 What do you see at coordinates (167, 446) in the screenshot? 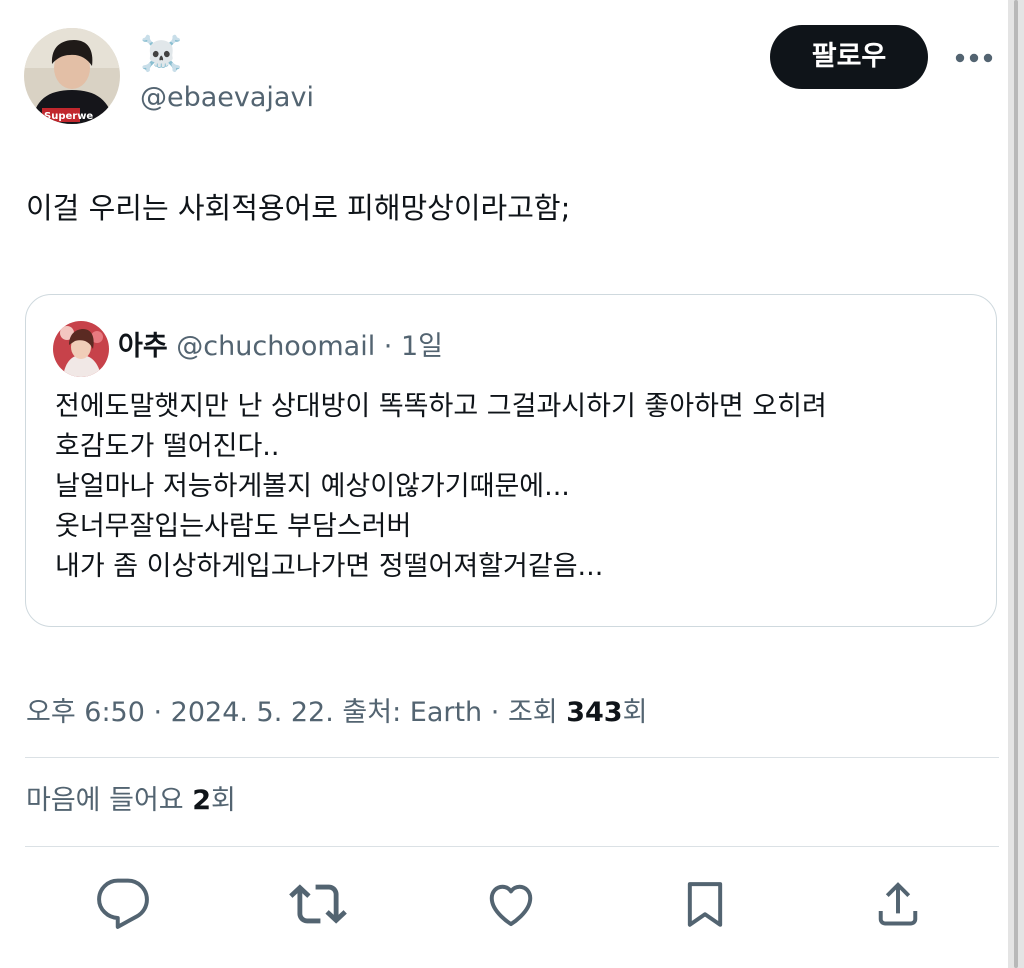
I see `quoted-text-line: 호감도가 떨어진다..` at bounding box center [167, 446].